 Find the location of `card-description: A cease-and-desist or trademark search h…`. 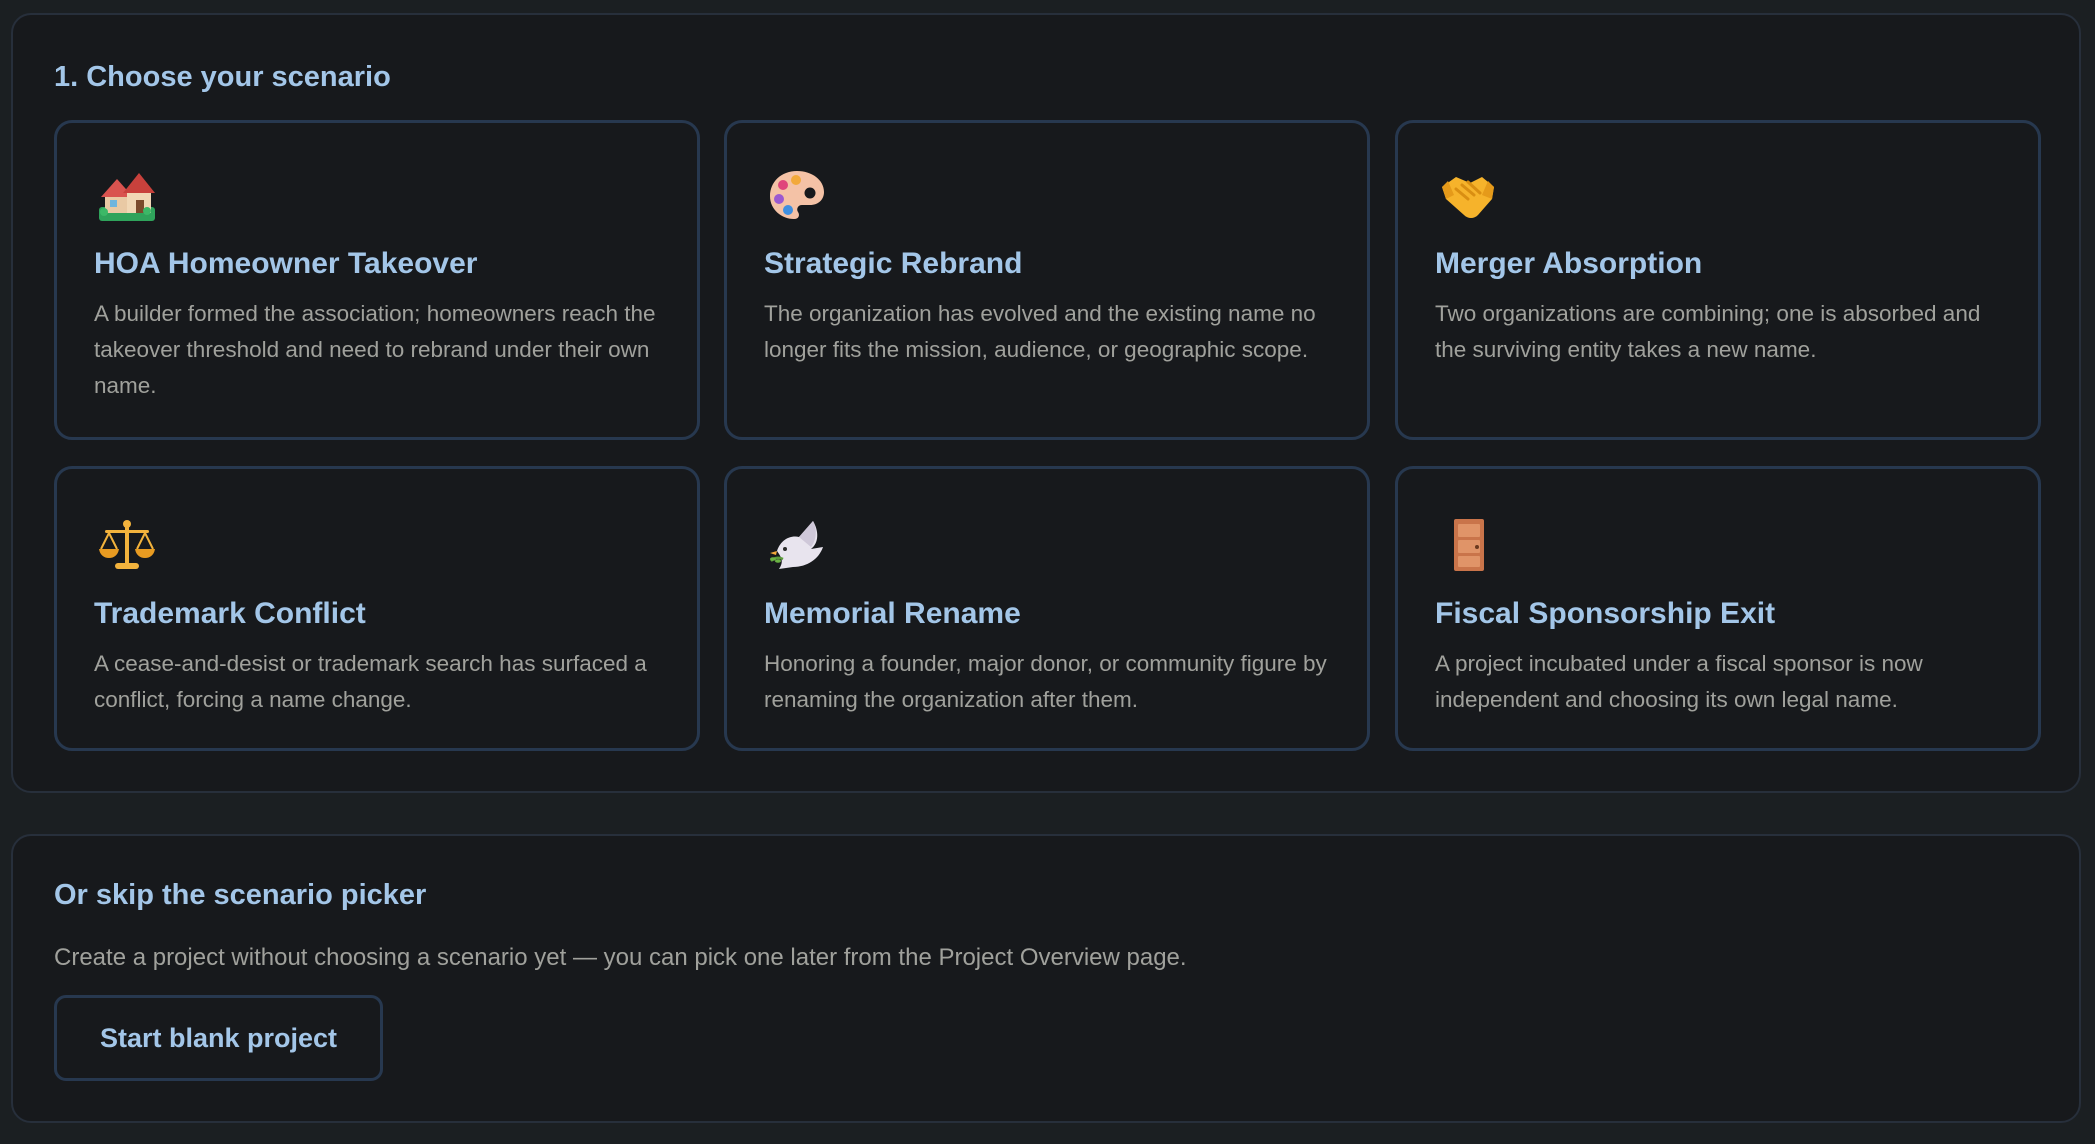

card-description: A cease-and-desist or trademark search h… is located at coordinates (370, 681).